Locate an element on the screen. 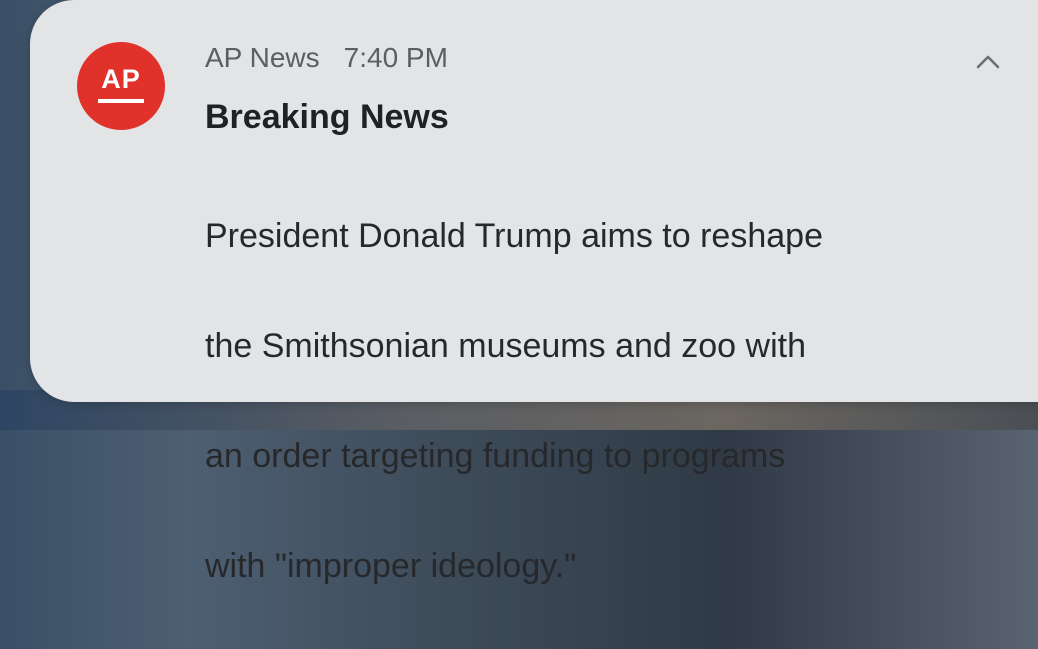  notification-title: Breaking News is located at coordinates (327, 117).